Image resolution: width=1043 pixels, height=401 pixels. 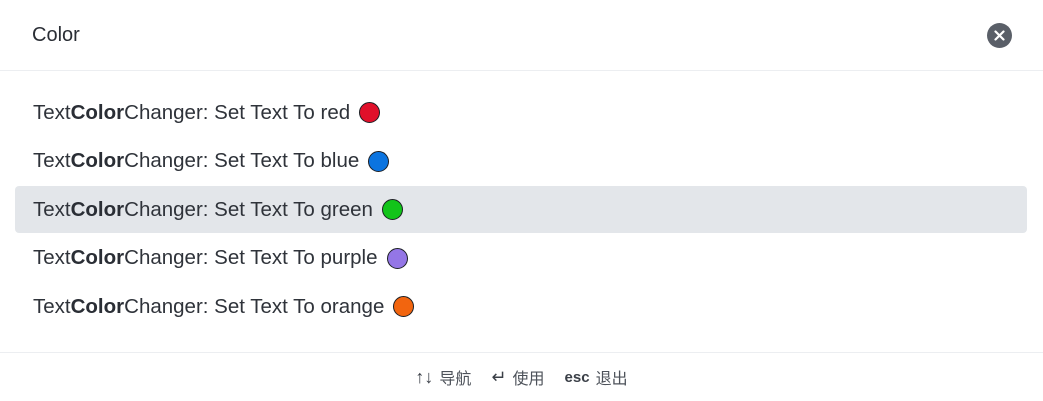 I want to click on result-item: Text Color Changer: Set Text To green, so click(x=521, y=210).